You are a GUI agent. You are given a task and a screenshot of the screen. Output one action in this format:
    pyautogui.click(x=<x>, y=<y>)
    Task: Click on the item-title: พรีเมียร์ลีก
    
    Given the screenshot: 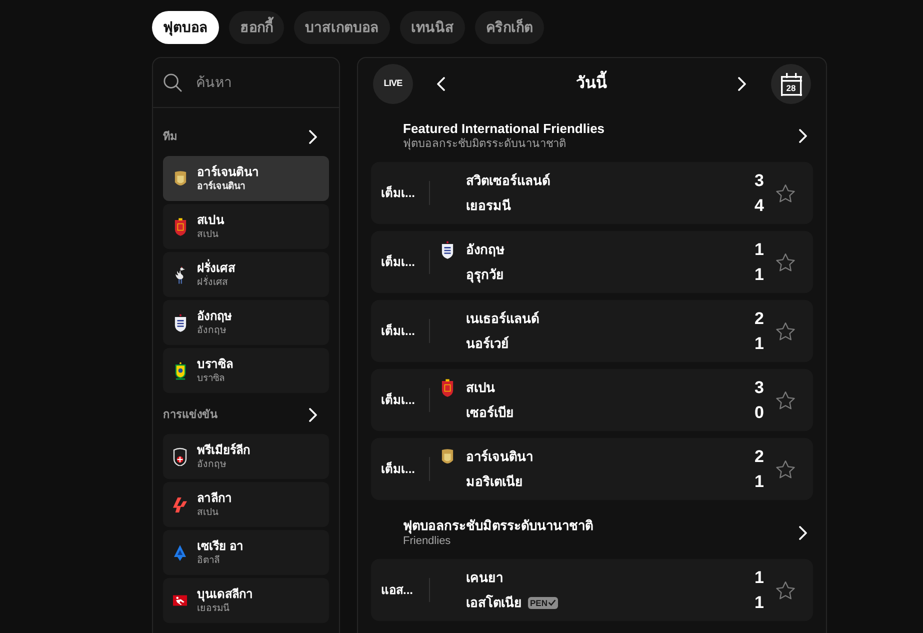 What is the action you would take?
    pyautogui.click(x=223, y=450)
    